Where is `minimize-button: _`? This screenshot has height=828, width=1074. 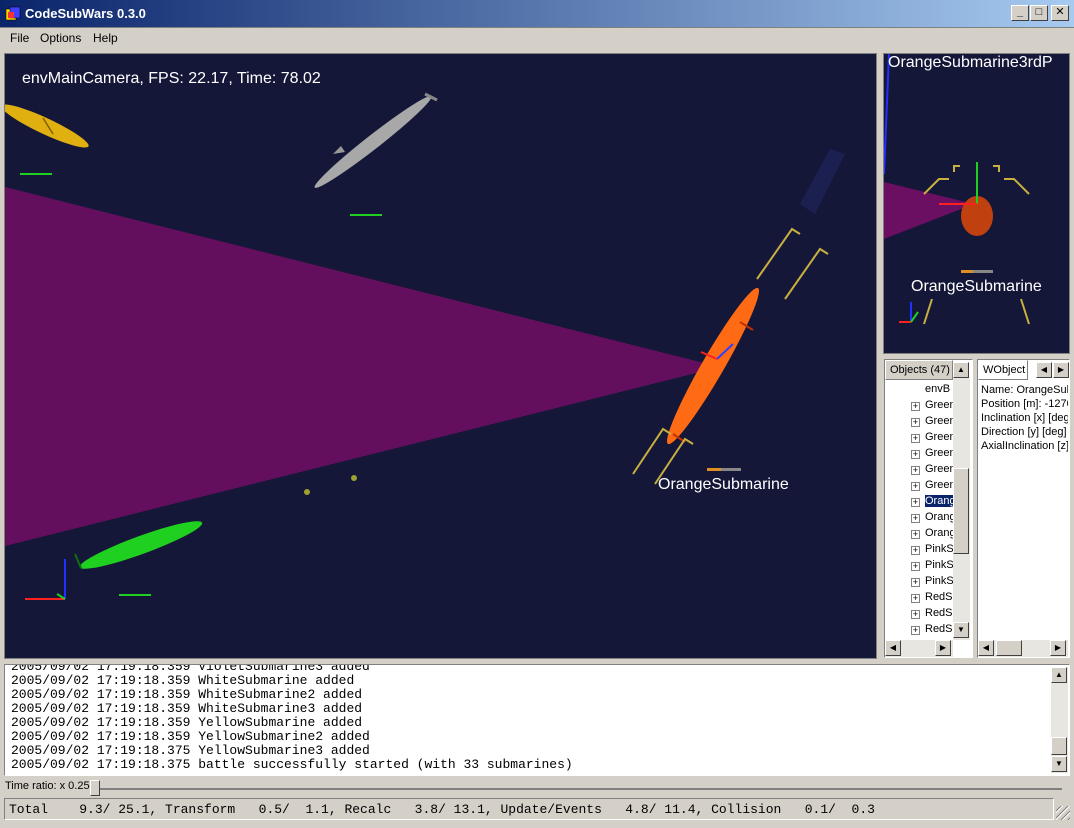 minimize-button: _ is located at coordinates (1020, 13).